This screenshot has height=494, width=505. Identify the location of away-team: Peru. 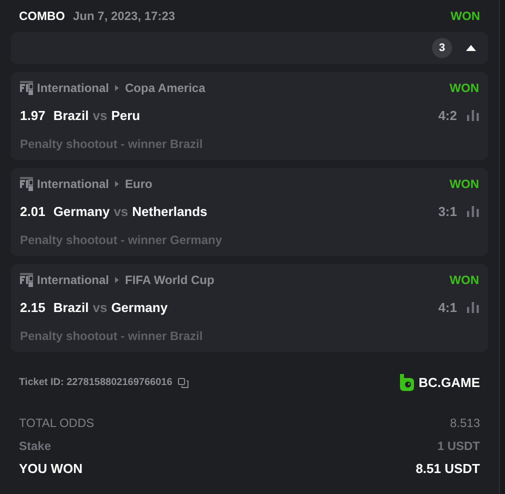
(125, 115).